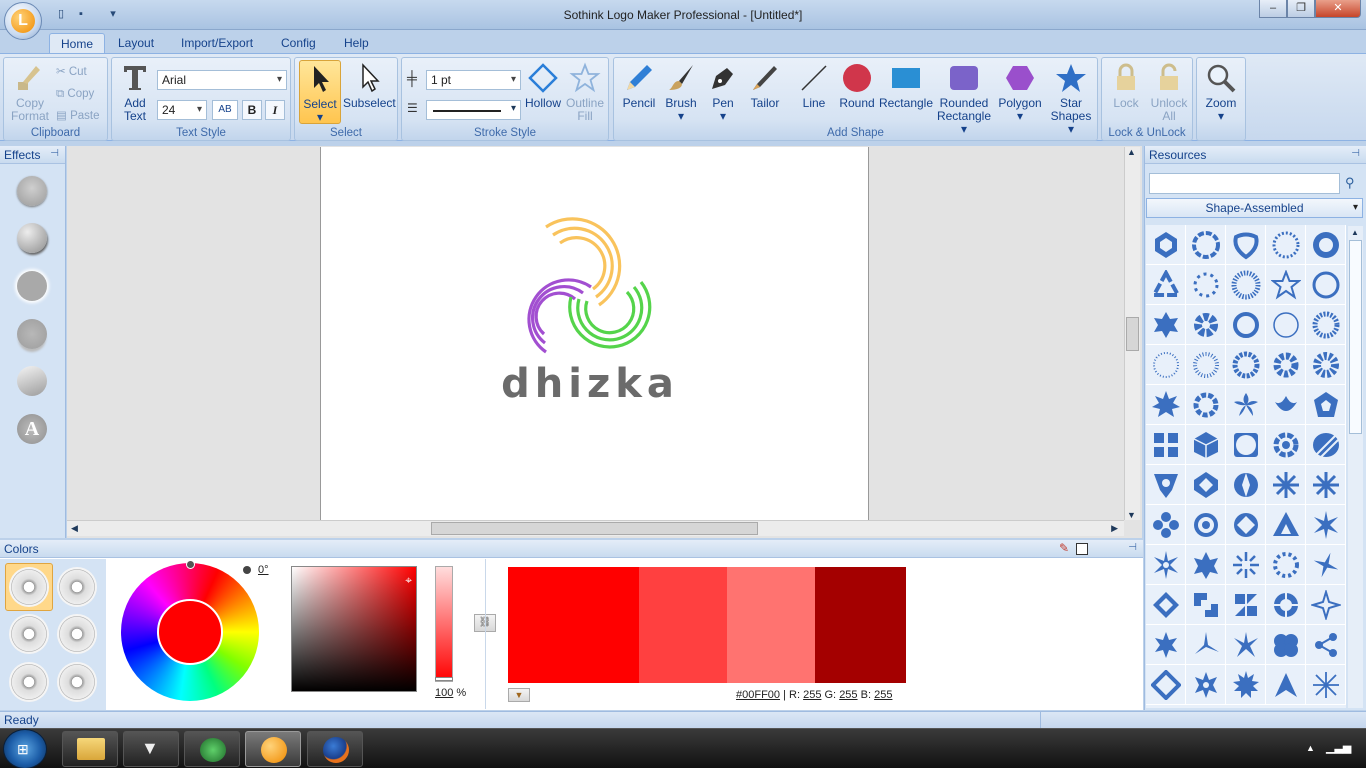 This screenshot has height=768, width=1366. Describe the element at coordinates (356, 43) in the screenshot. I see `tab-help: Help` at that location.